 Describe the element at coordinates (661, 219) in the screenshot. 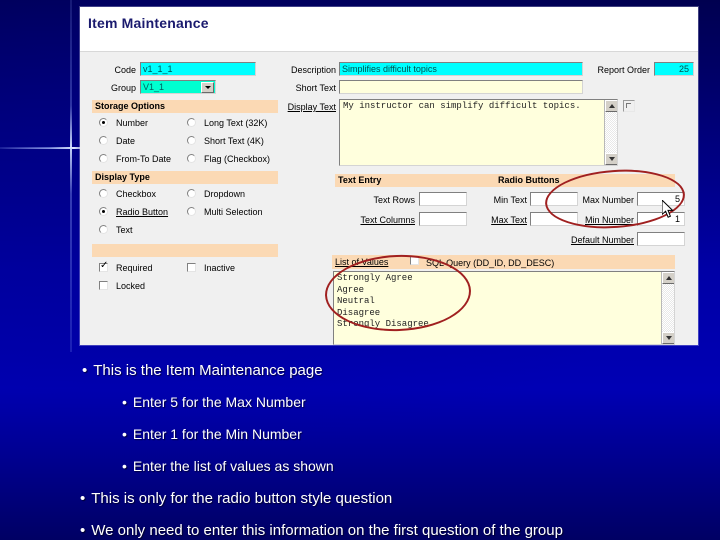

I see `min-number-input: 1` at that location.